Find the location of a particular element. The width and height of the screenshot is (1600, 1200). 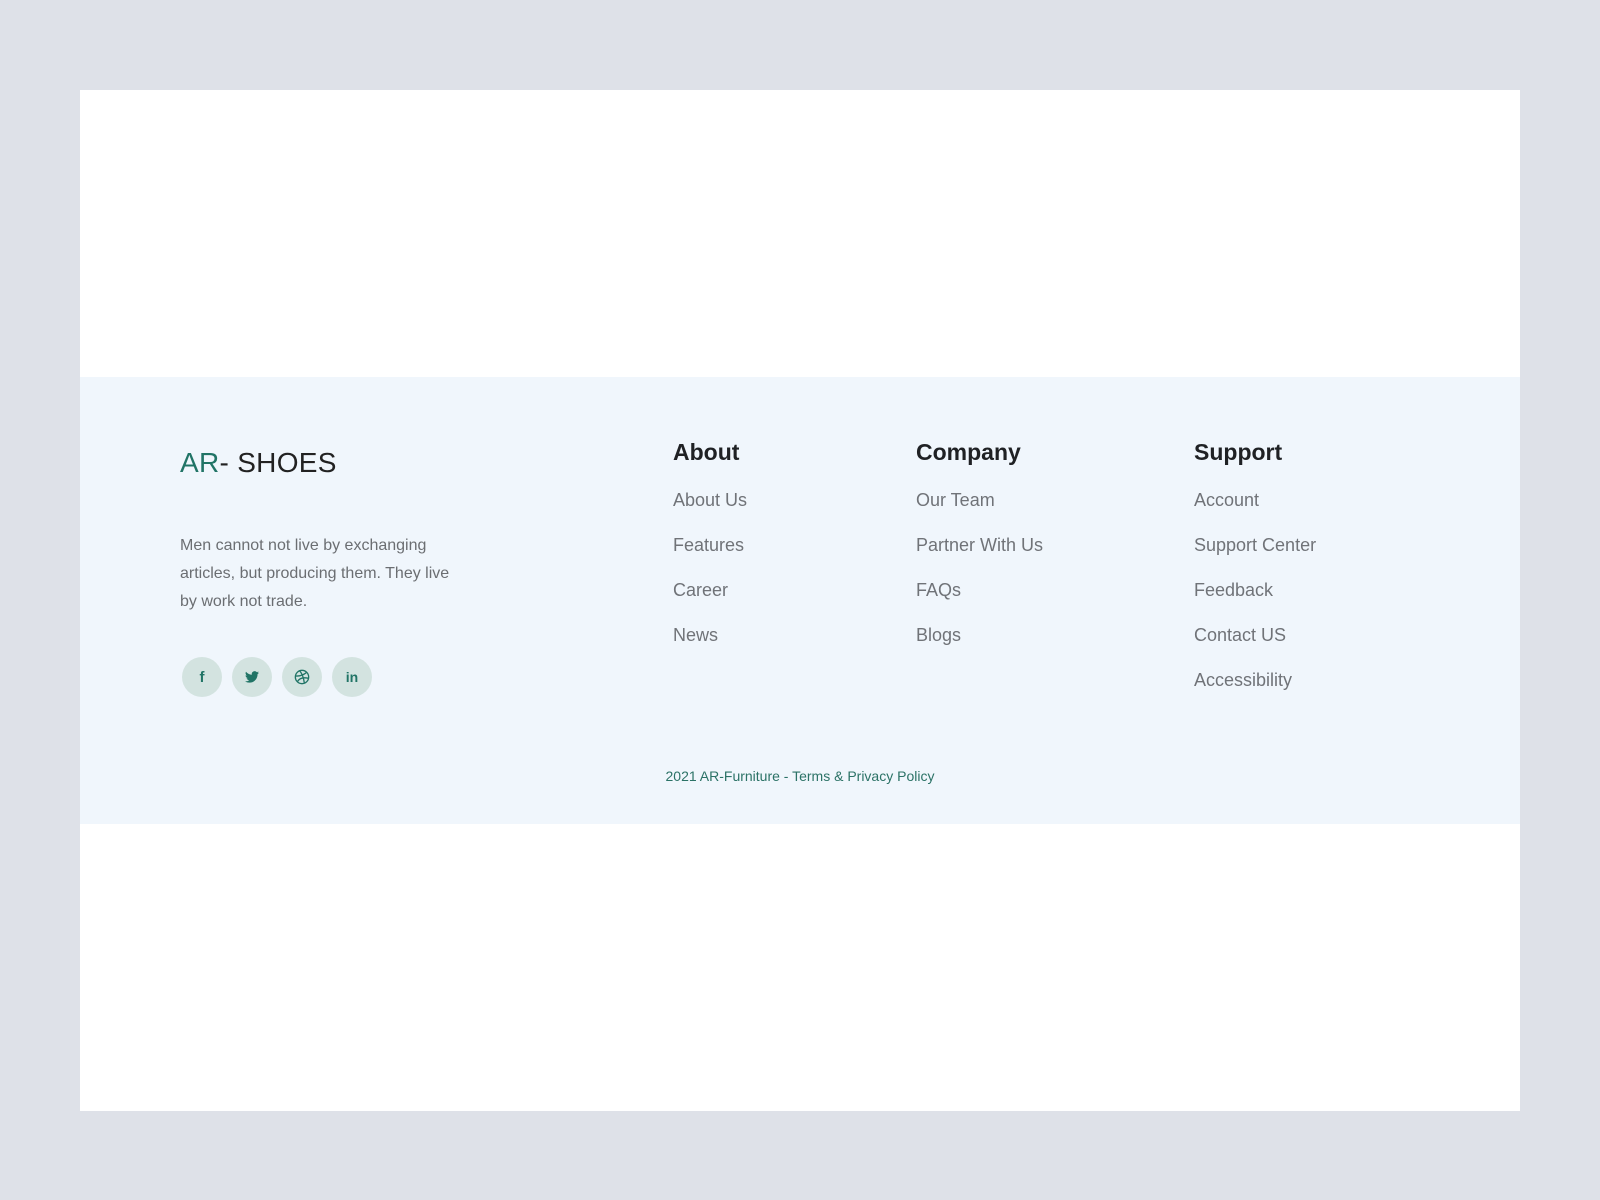

footer-link: Accessibility is located at coordinates (1255, 680).